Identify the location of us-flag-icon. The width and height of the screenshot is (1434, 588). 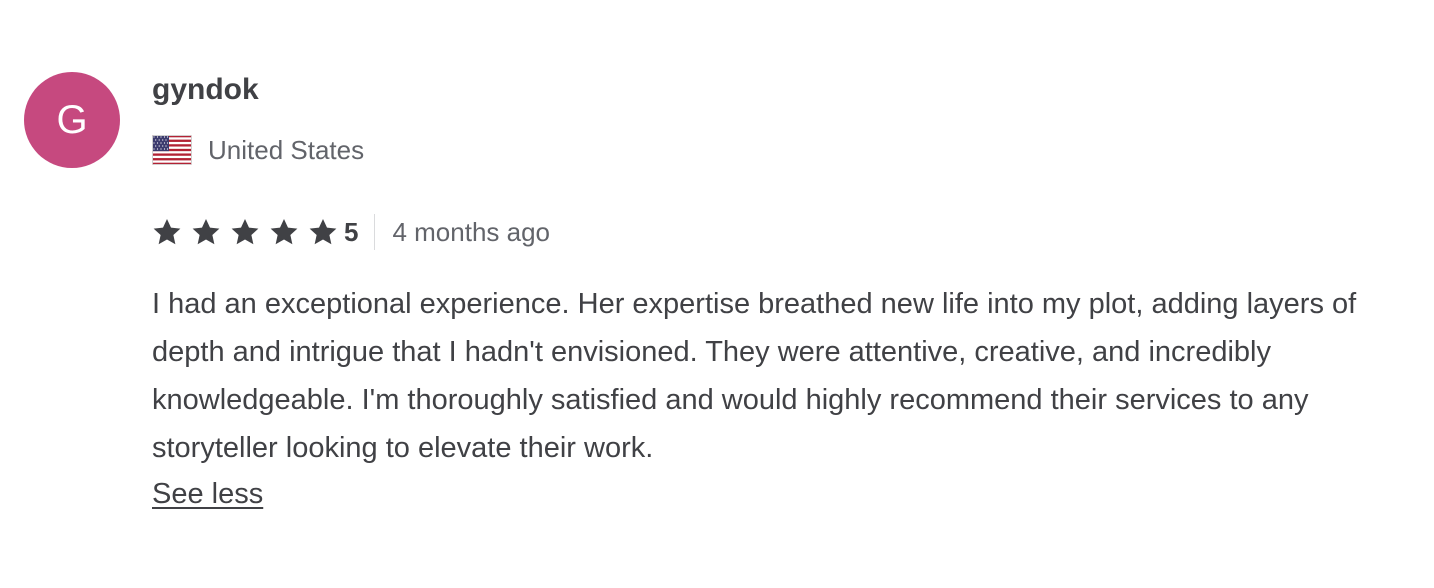
(172, 150).